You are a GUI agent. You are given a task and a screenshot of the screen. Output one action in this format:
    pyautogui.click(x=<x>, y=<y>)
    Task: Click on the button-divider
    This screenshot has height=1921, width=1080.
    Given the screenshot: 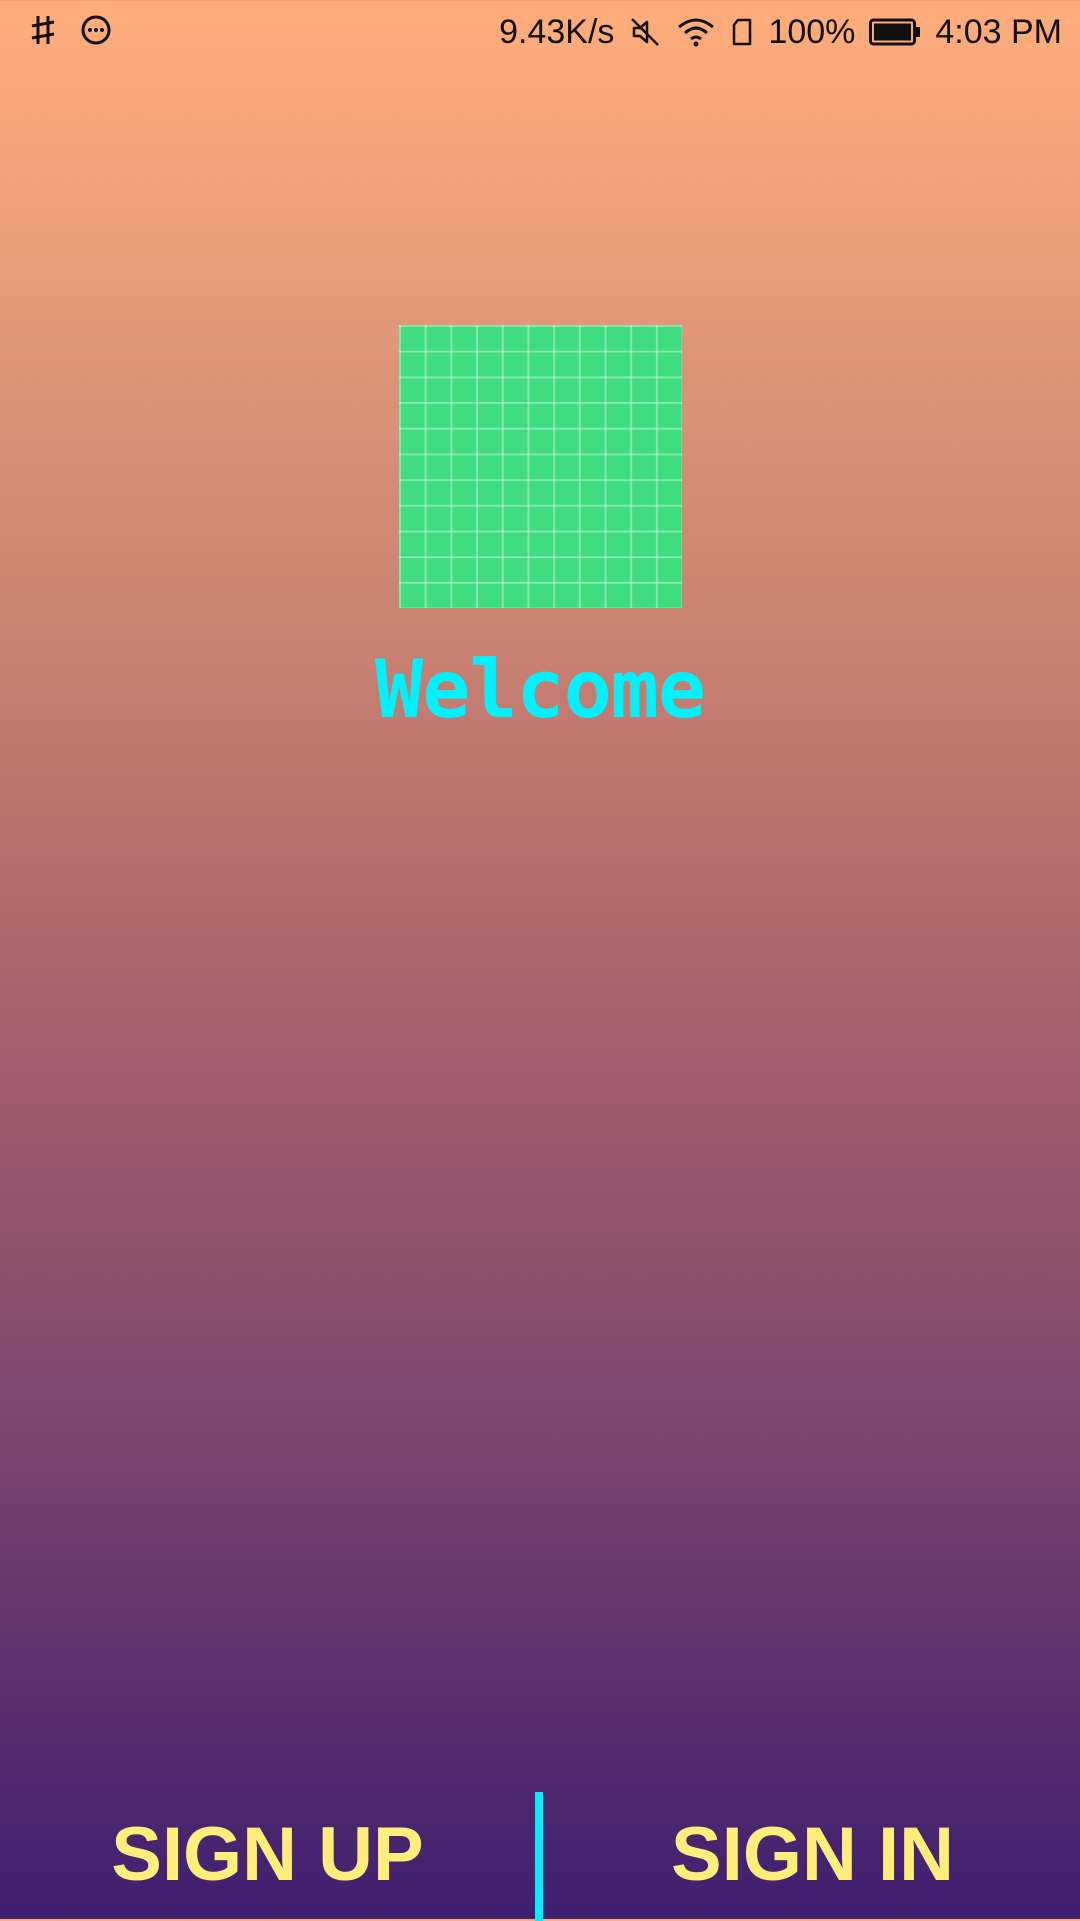 What is the action you would take?
    pyautogui.click(x=539, y=1856)
    